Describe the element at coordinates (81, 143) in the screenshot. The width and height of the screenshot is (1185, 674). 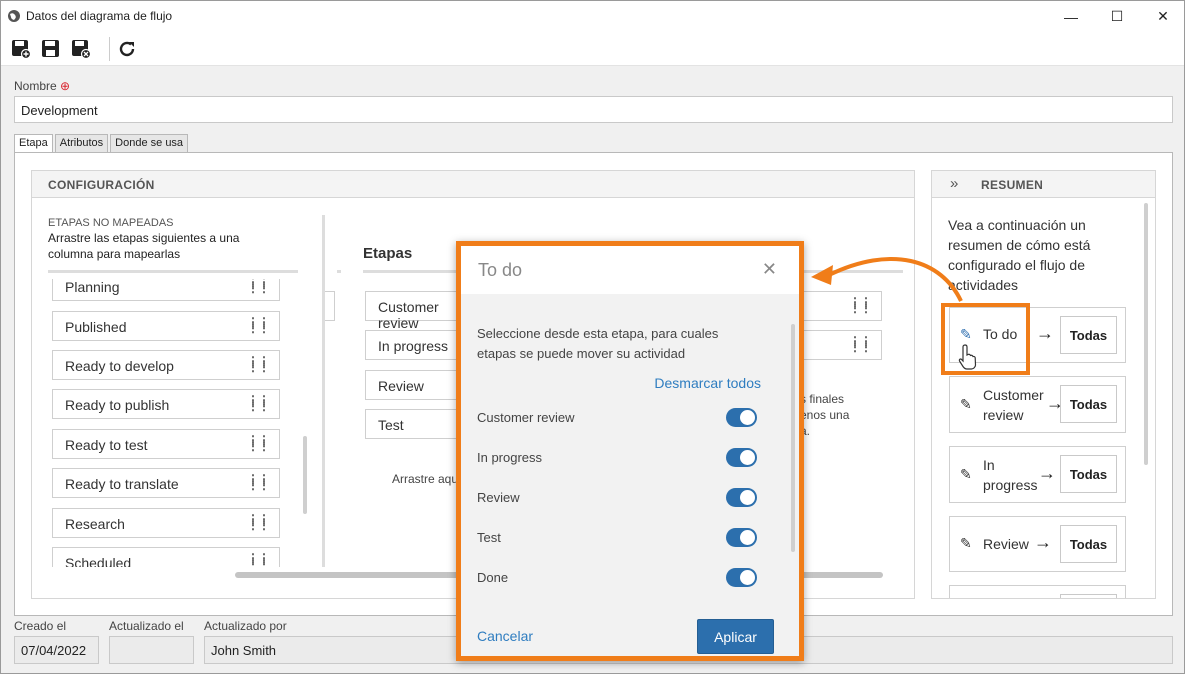
I see `tab-atributos: Atributos` at that location.